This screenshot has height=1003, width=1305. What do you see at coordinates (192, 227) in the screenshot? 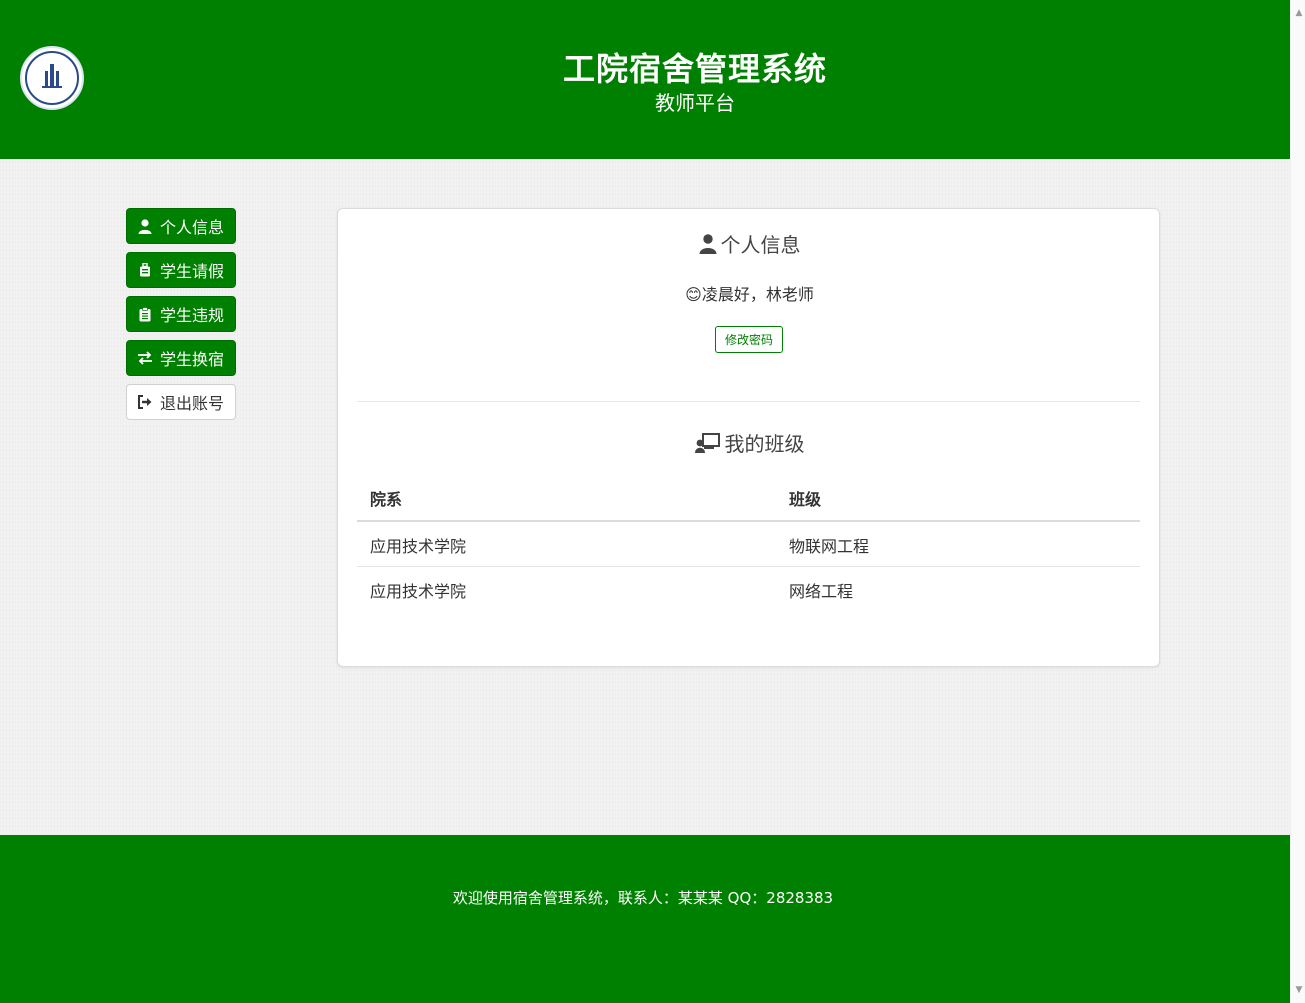
I see `sidebar-item-label: 个人信息` at bounding box center [192, 227].